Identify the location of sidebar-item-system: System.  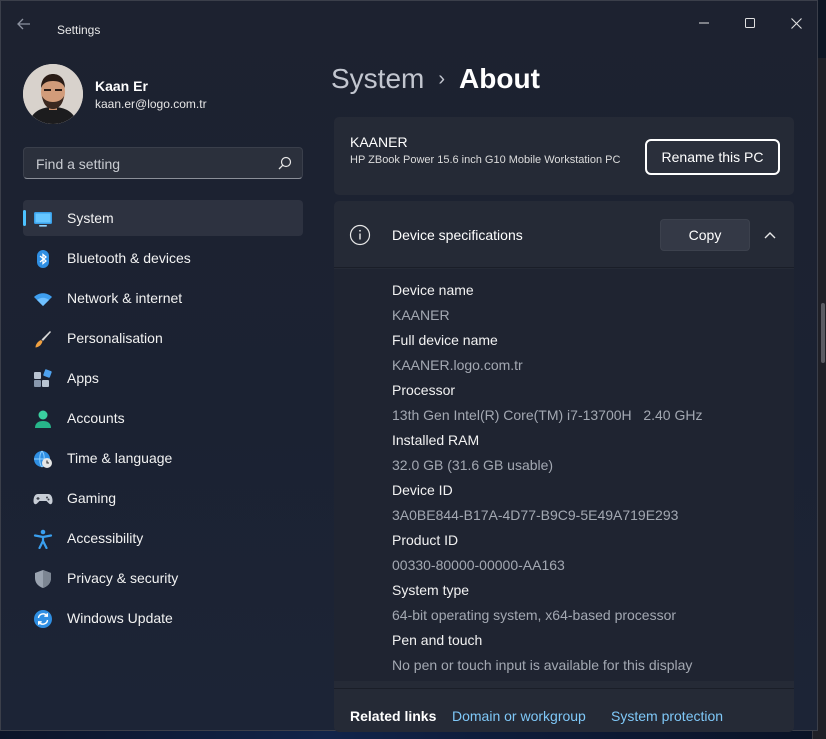
(163, 218).